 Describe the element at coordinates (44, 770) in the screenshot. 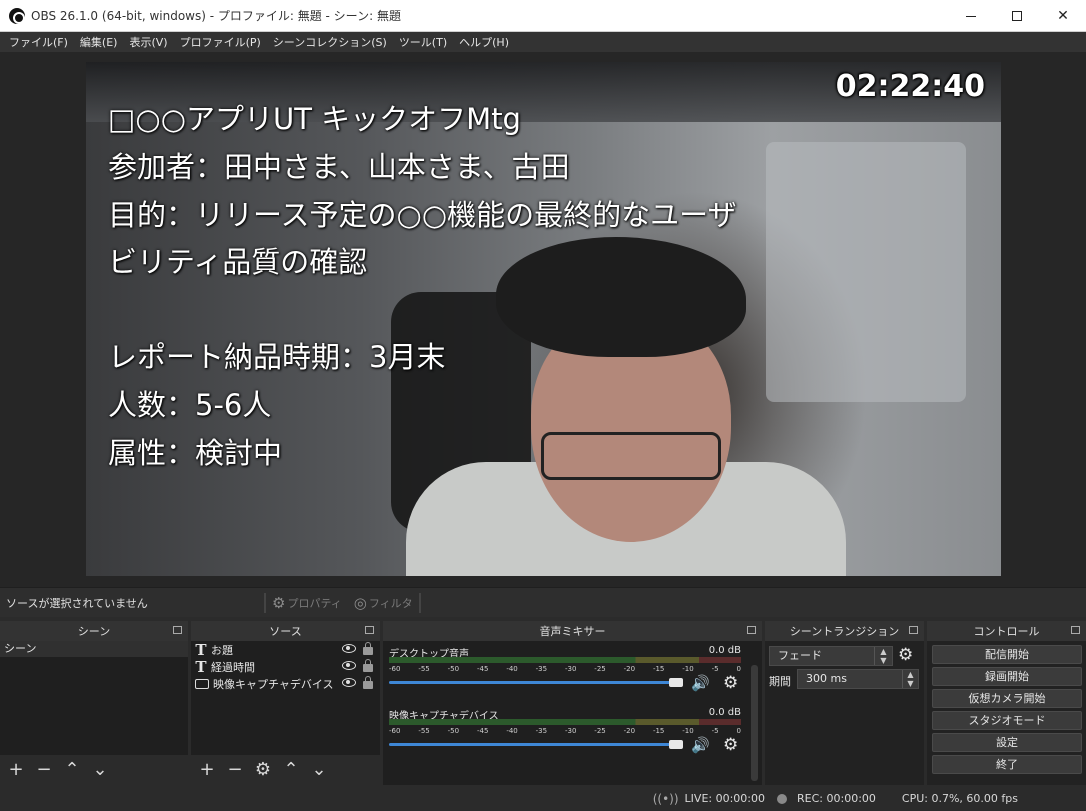

I see `remove-scene-button: −` at that location.